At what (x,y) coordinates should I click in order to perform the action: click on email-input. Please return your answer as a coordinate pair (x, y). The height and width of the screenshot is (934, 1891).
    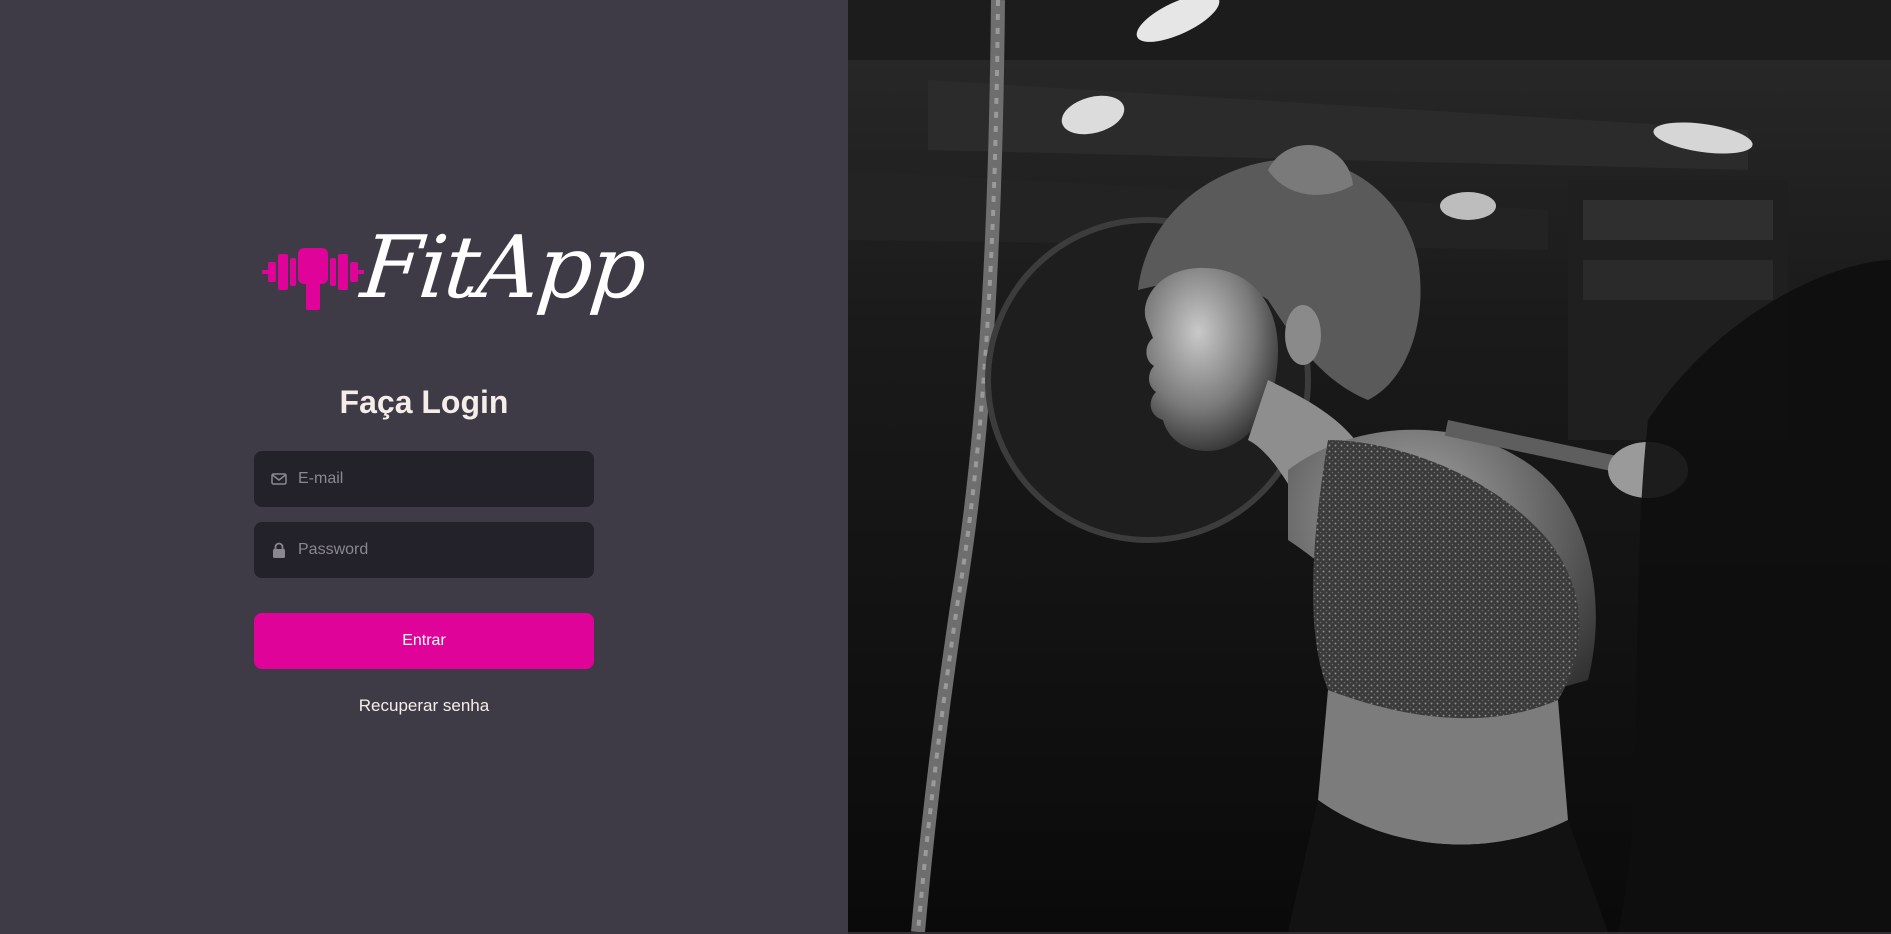
    Looking at the image, I should click on (443, 479).